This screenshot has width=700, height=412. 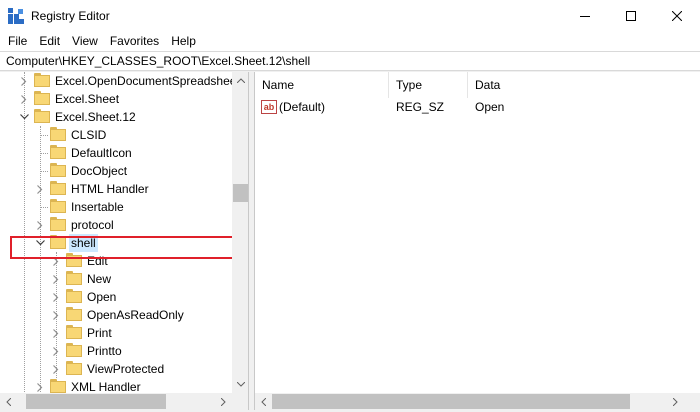 I want to click on tree-item: Excel.Sheet, so click(x=116, y=99).